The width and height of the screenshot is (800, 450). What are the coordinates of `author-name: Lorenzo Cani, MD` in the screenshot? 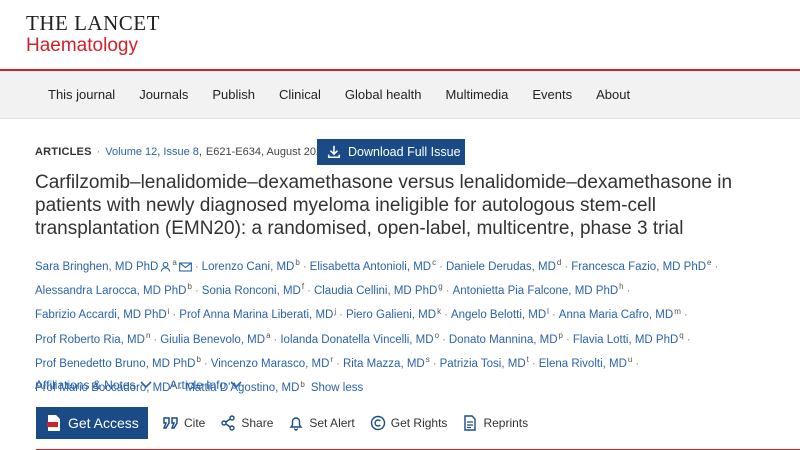 It's located at (248, 266).